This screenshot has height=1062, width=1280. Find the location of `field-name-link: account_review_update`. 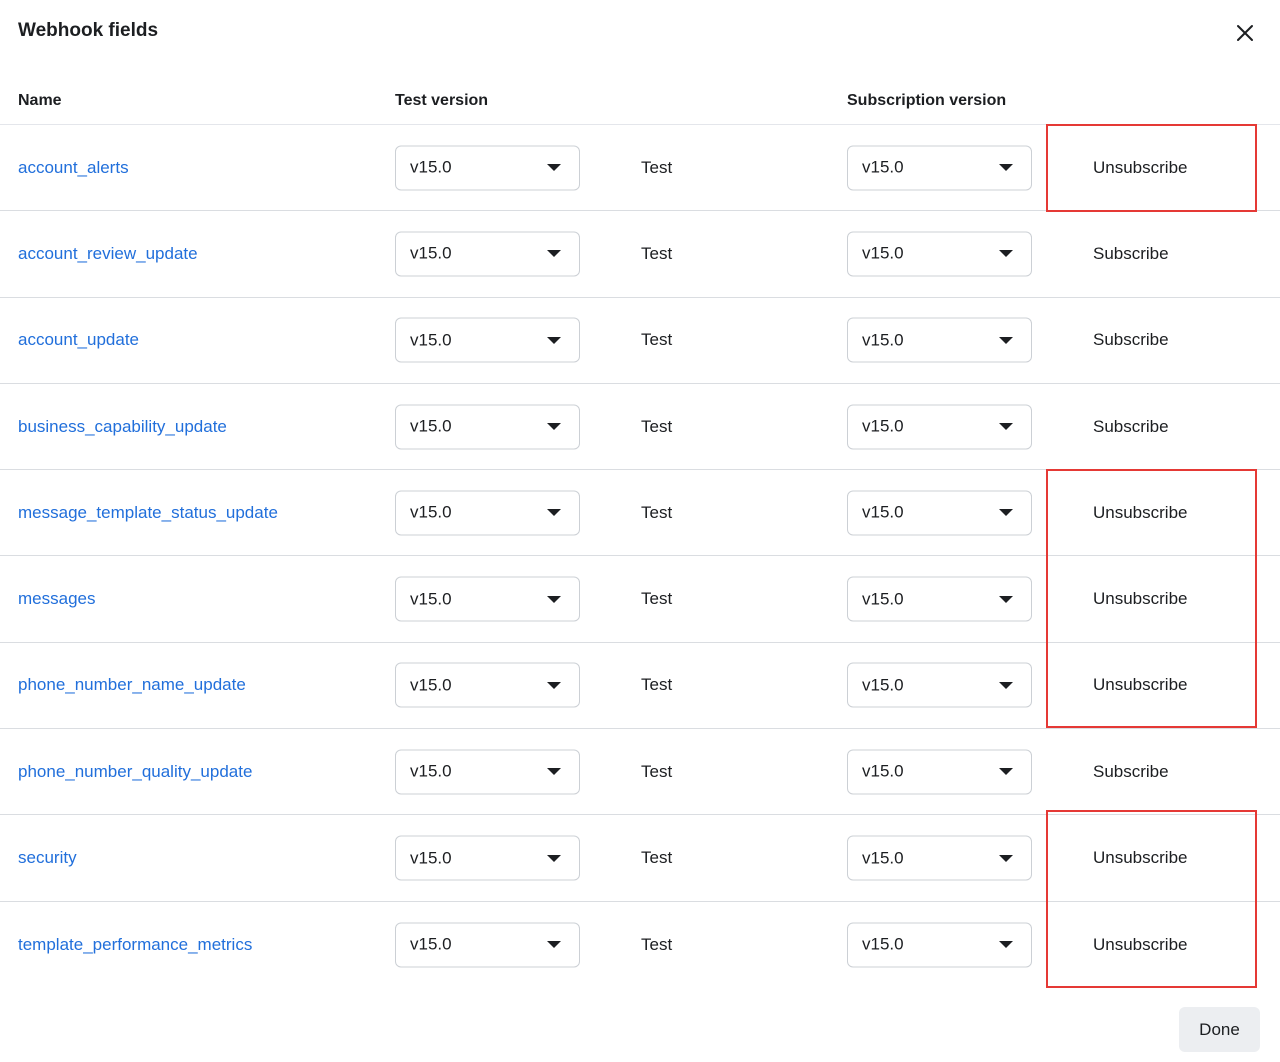

field-name-link: account_review_update is located at coordinates (108, 254).